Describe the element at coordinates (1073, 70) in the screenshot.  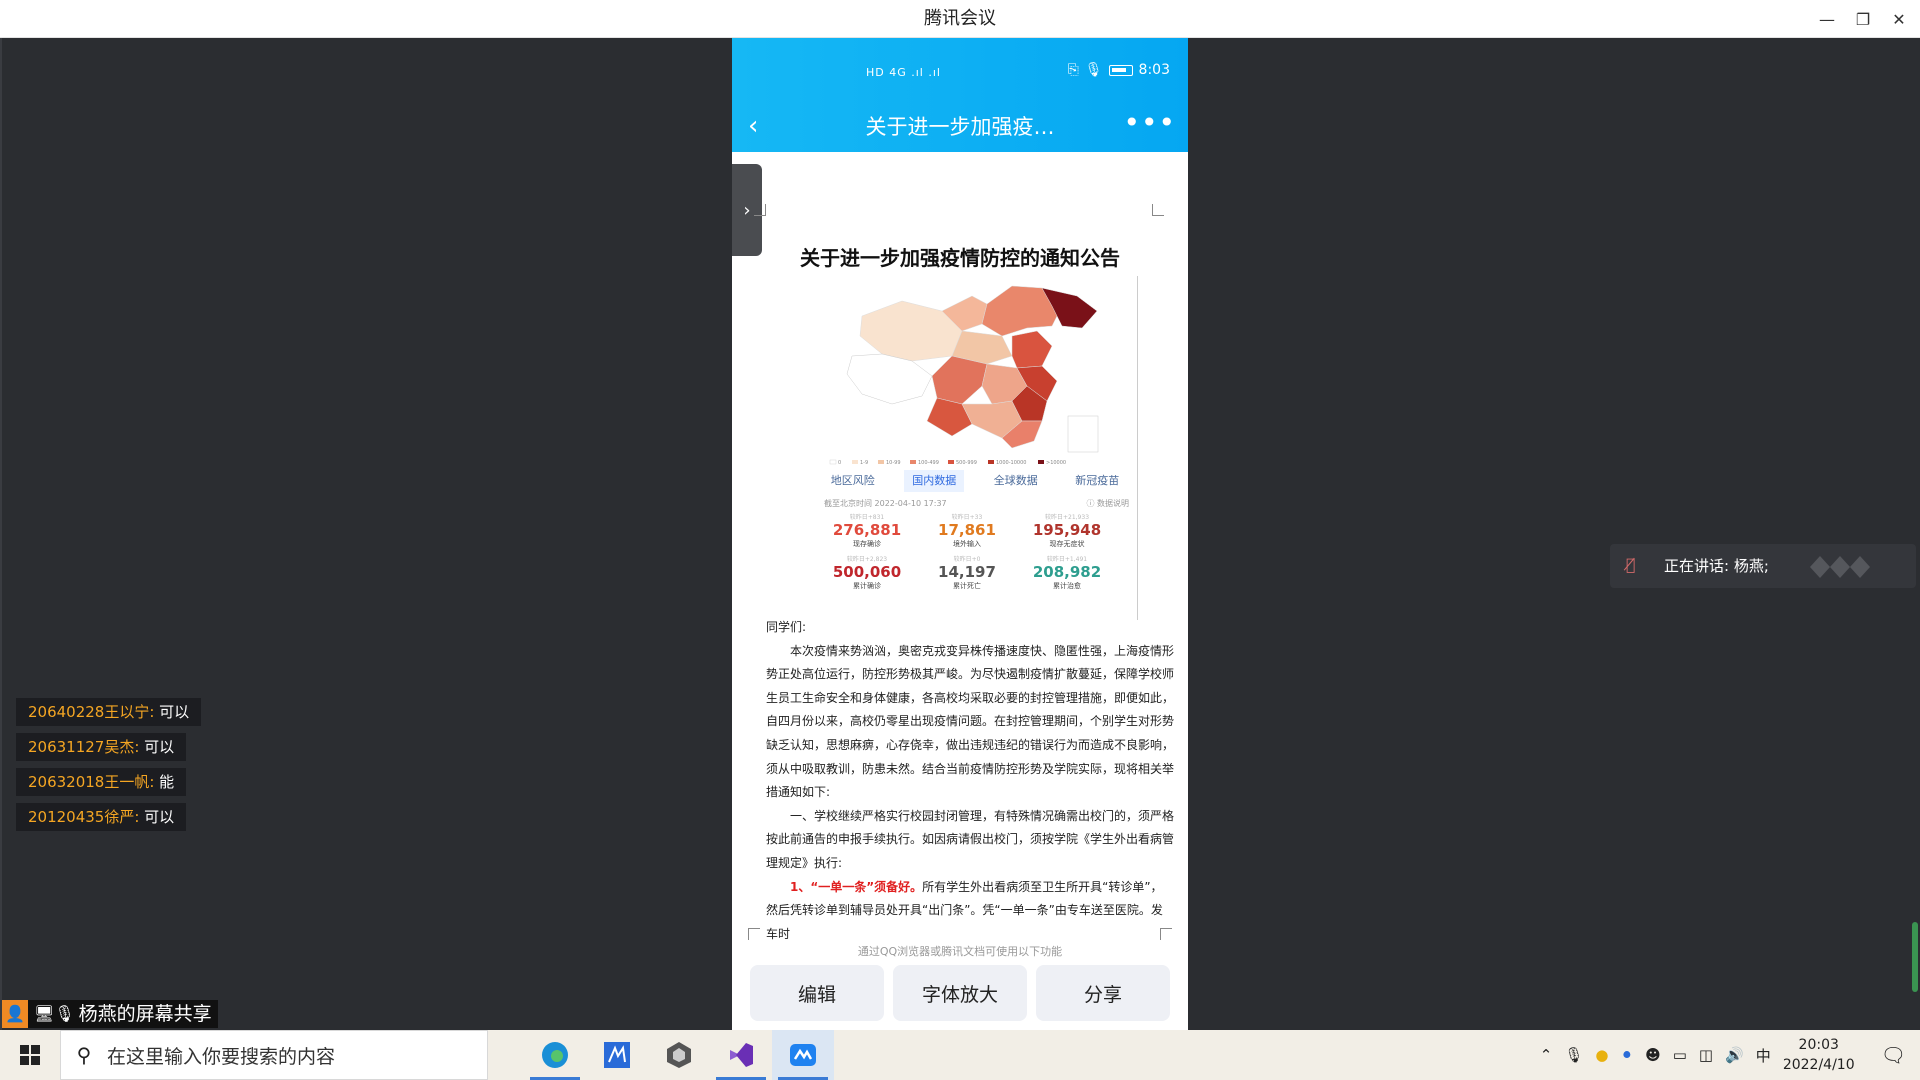
I see `cast-icon: ⎘` at that location.